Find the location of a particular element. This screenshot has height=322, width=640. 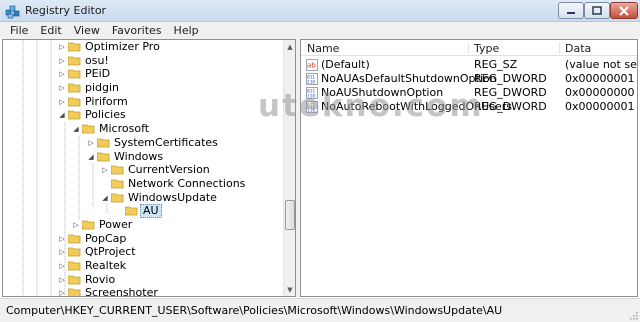

menu-favorites: Favorites is located at coordinates (137, 30).